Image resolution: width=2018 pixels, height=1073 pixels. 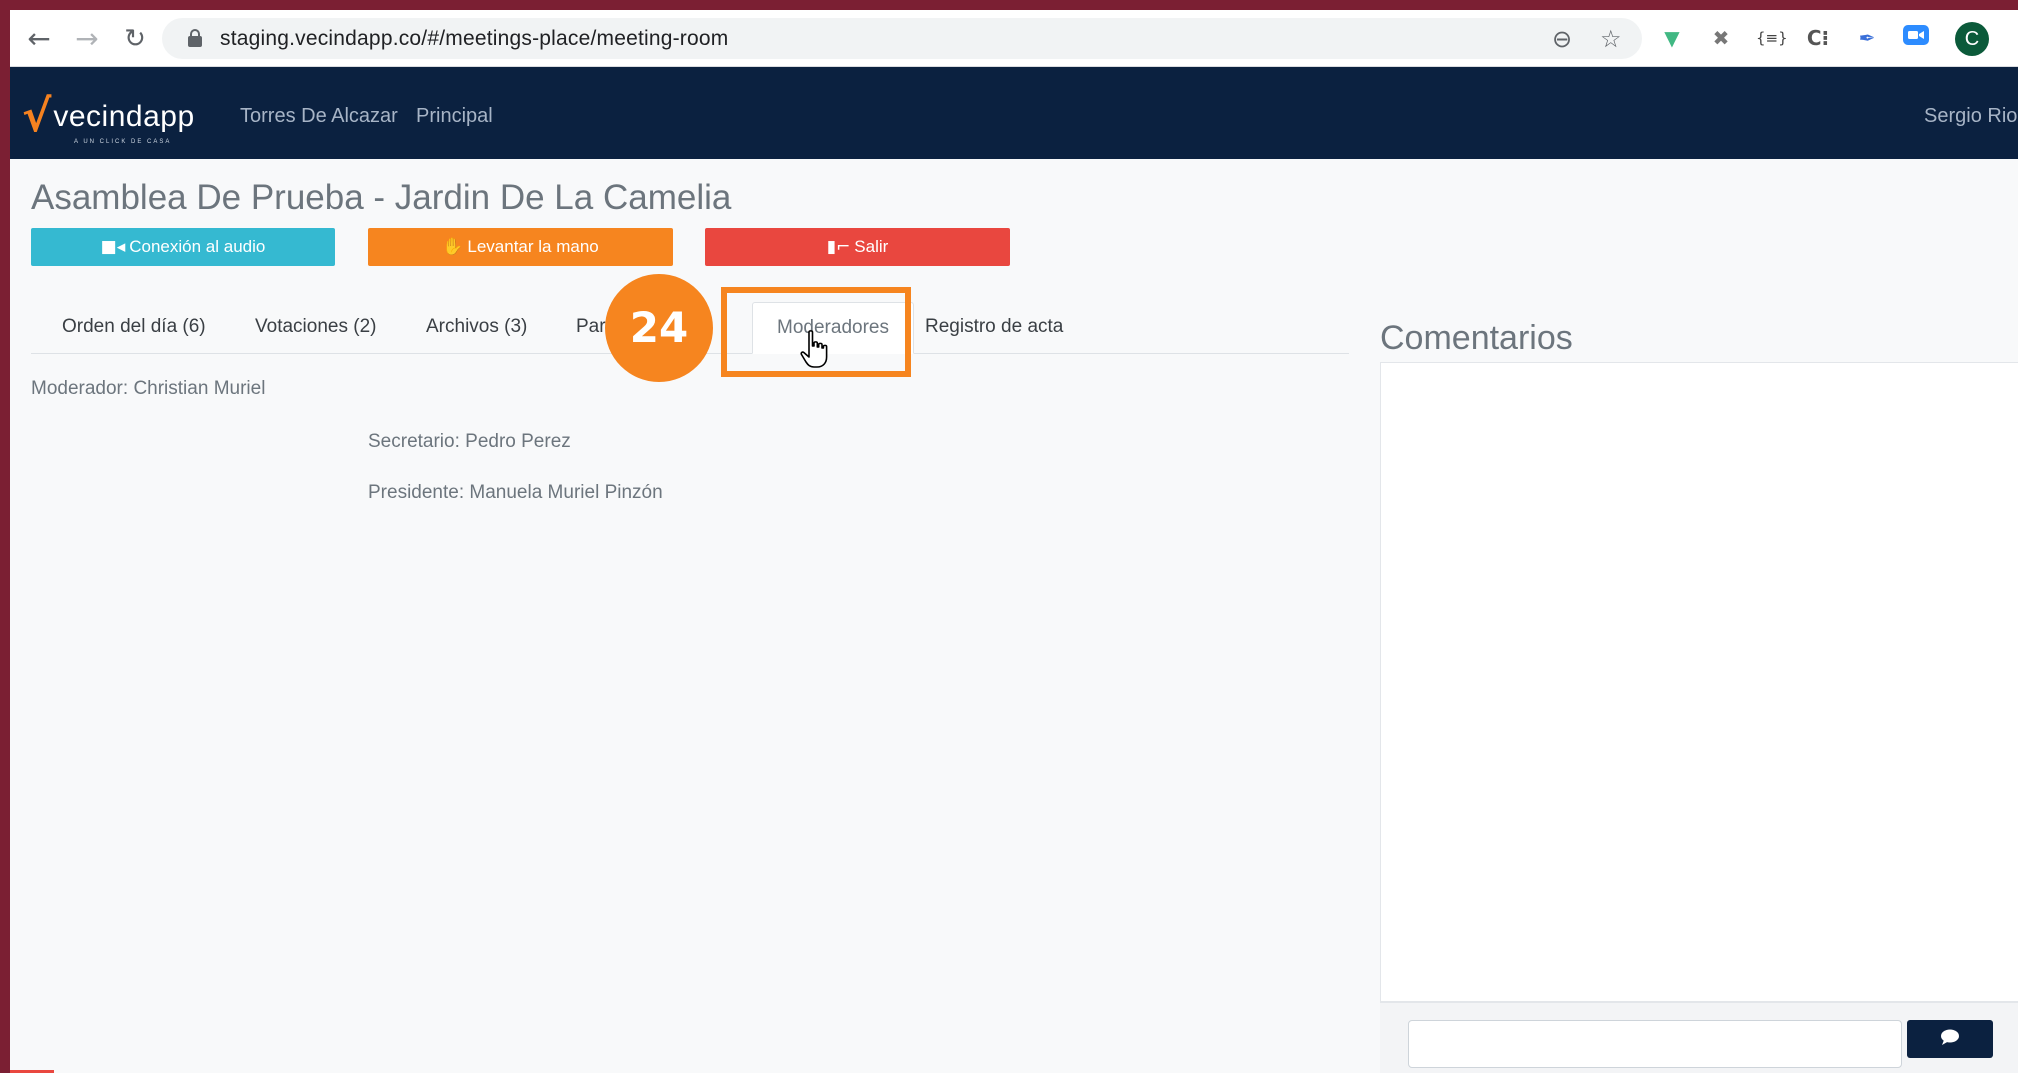 What do you see at coordinates (1772, 38) in the screenshot?
I see `json-viewer-icon: {≡}` at bounding box center [1772, 38].